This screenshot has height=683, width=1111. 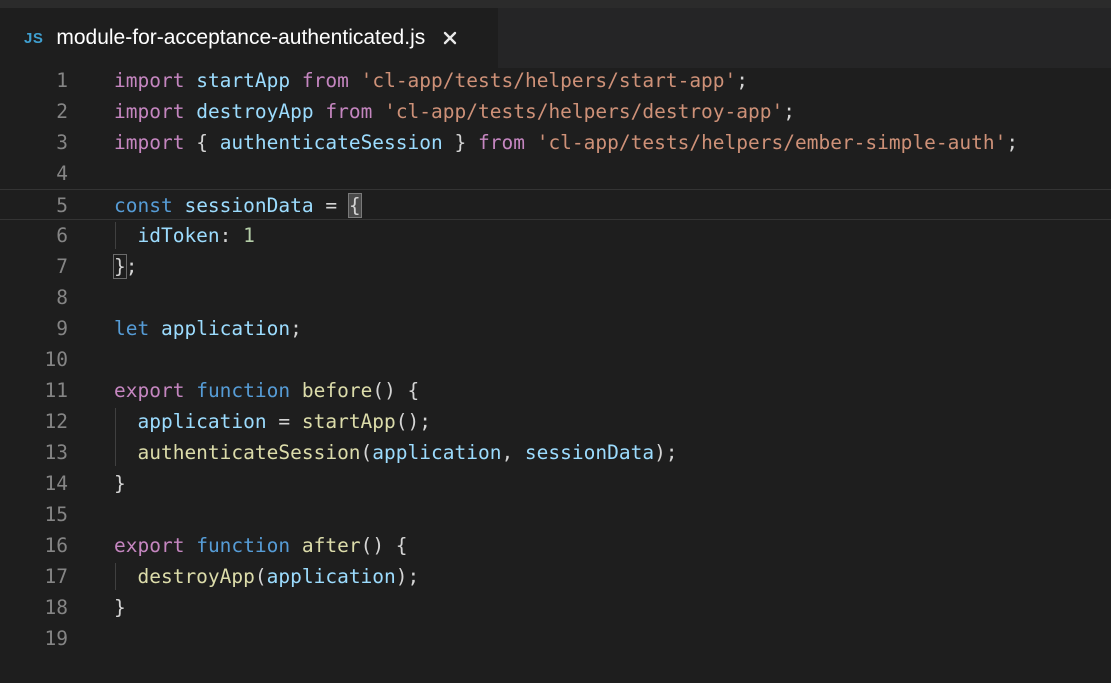 I want to click on line-number: 6, so click(x=62, y=235).